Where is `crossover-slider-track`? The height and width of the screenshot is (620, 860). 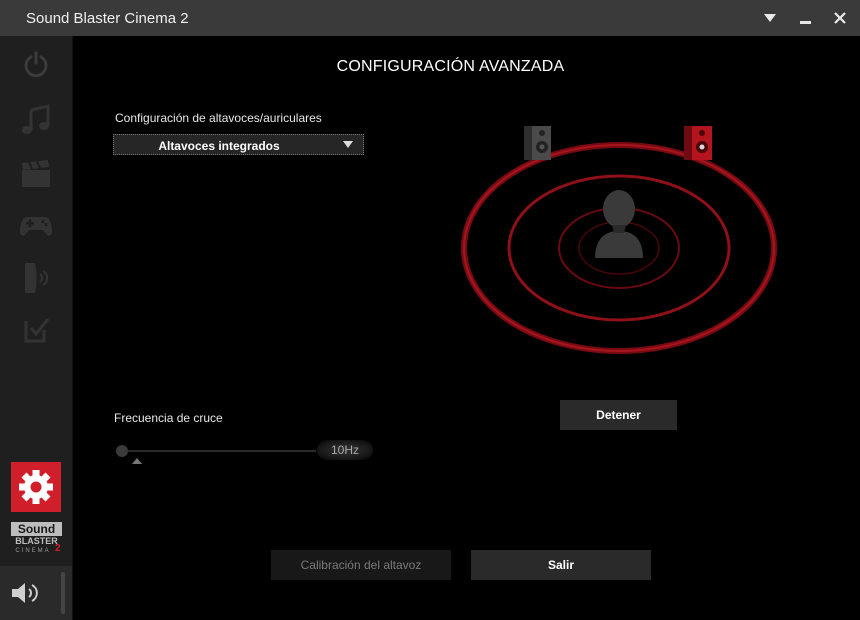 crossover-slider-track is located at coordinates (218, 451).